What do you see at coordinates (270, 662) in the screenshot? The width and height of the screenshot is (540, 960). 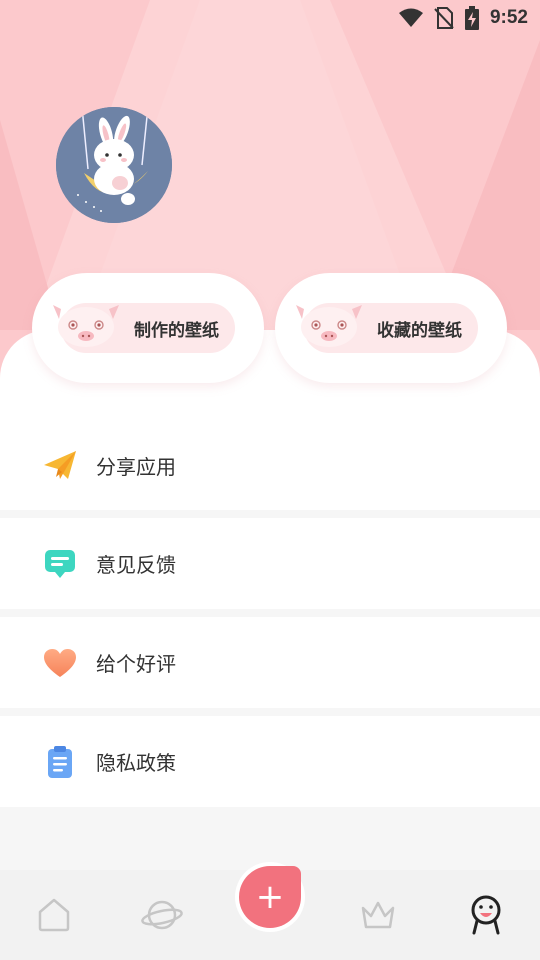 I see `menu-item-rate-app: 给个好评` at bounding box center [270, 662].